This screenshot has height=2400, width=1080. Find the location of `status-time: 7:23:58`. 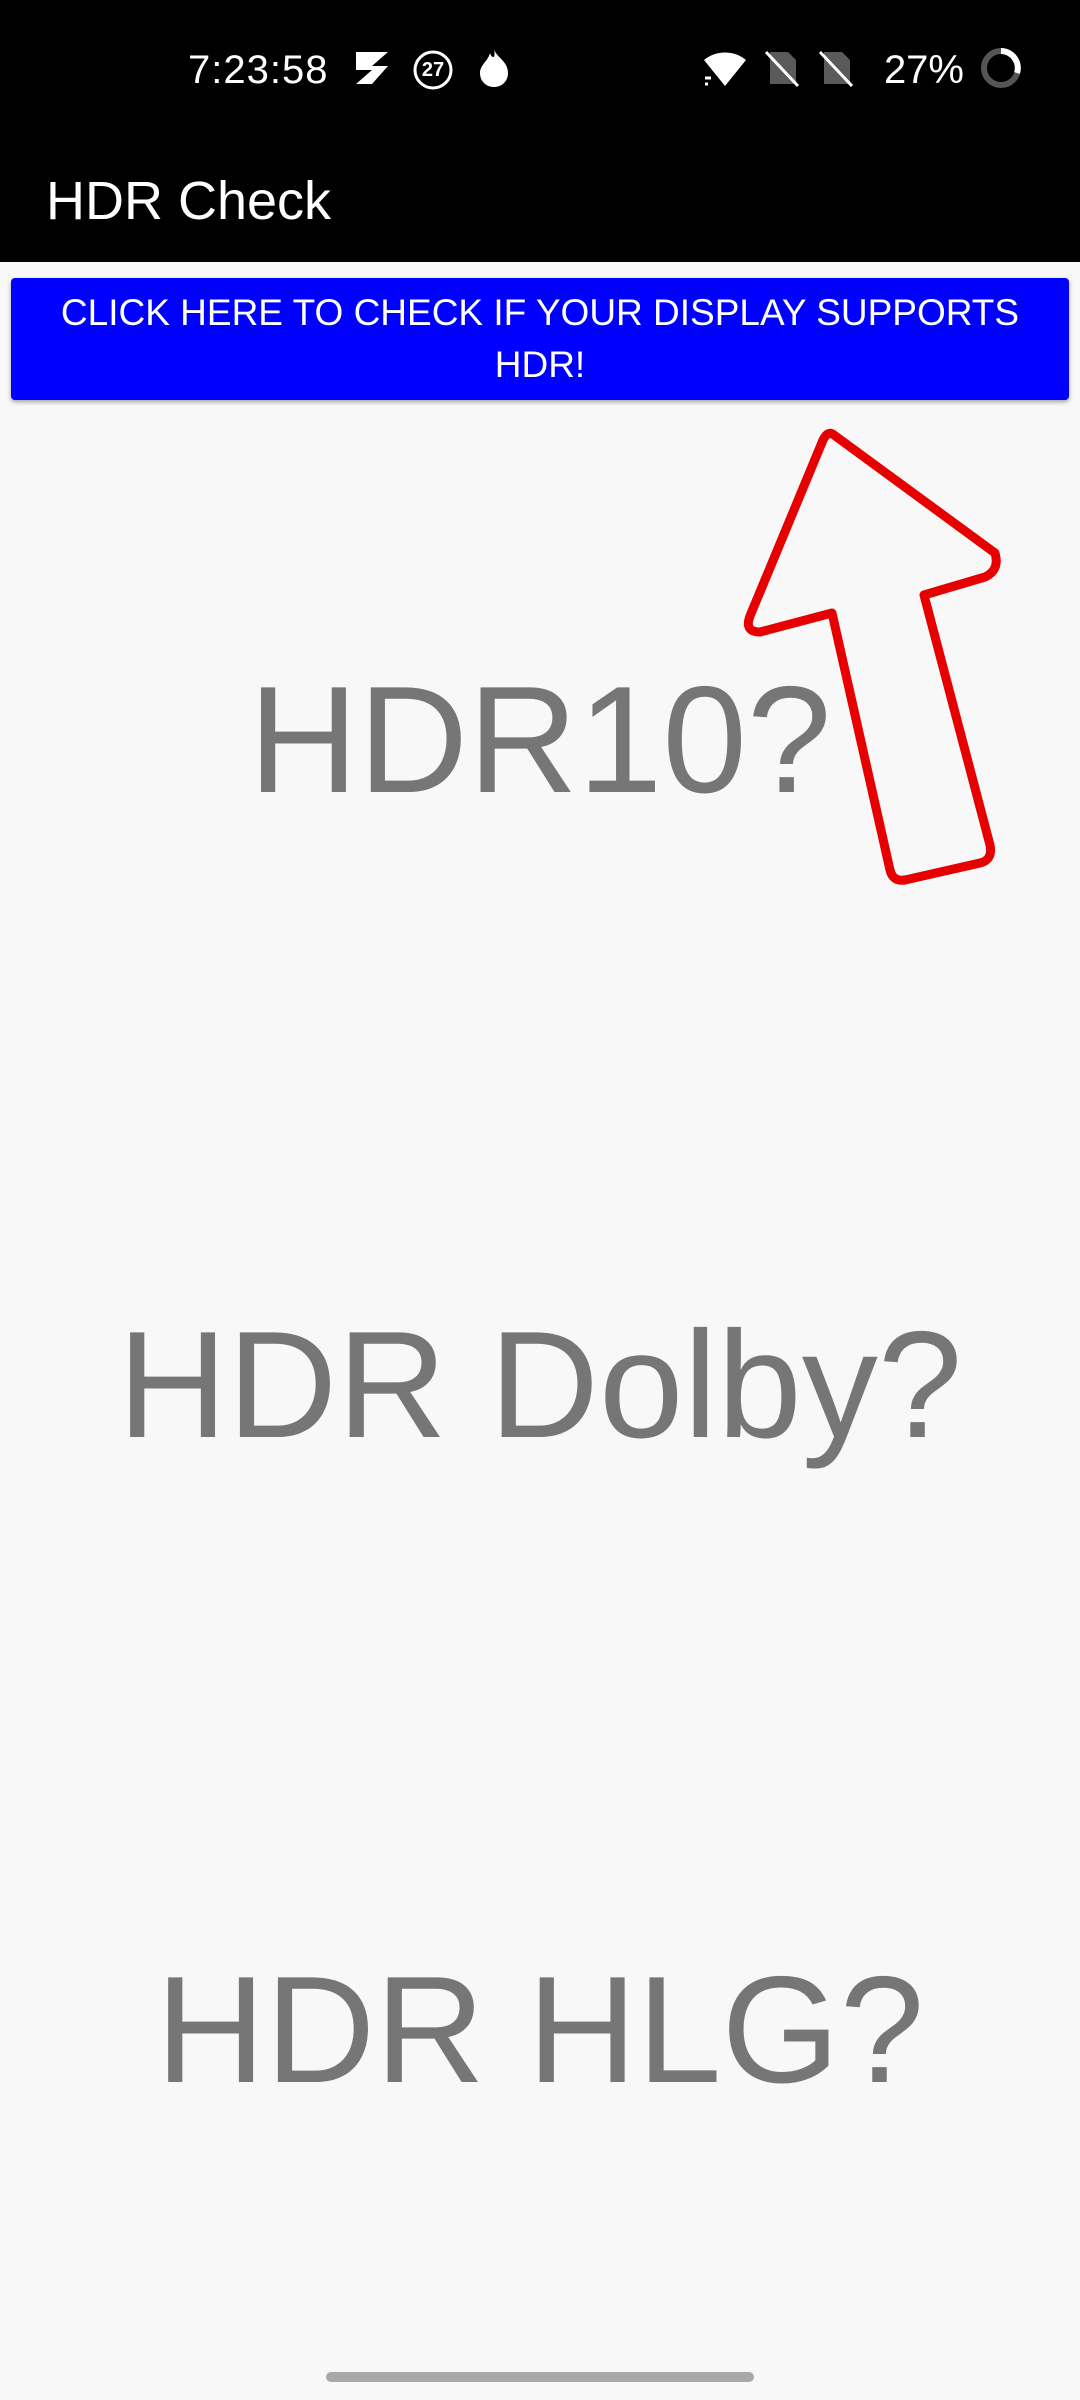

status-time: 7:23:58 is located at coordinates (258, 70).